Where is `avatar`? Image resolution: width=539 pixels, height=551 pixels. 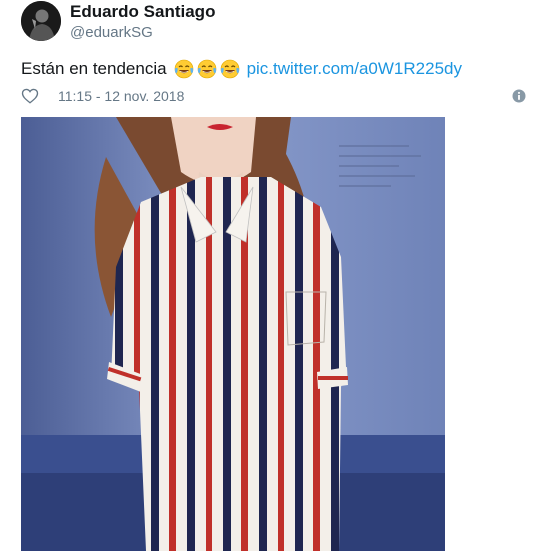 avatar is located at coordinates (41, 21).